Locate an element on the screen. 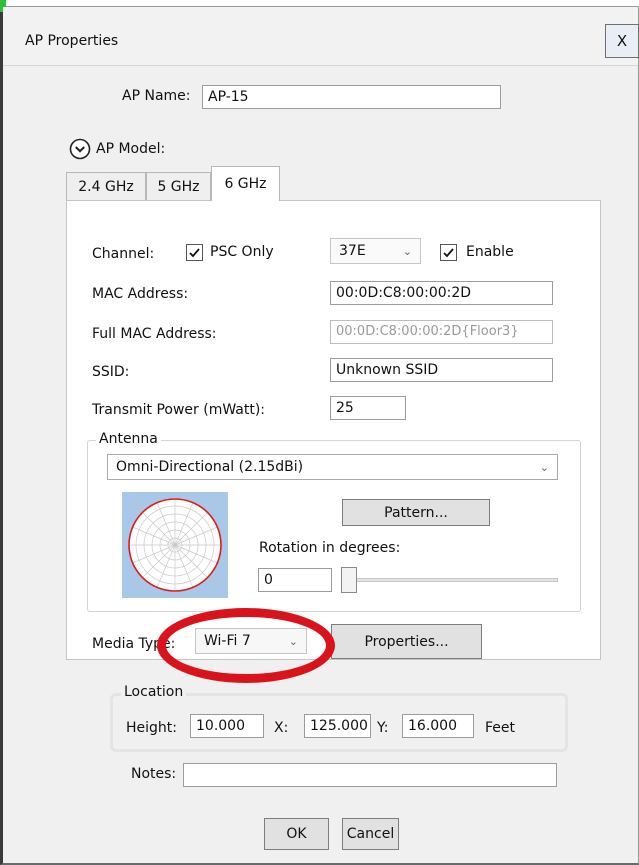 This screenshot has width=639, height=865. units-label: Feet is located at coordinates (500, 728).